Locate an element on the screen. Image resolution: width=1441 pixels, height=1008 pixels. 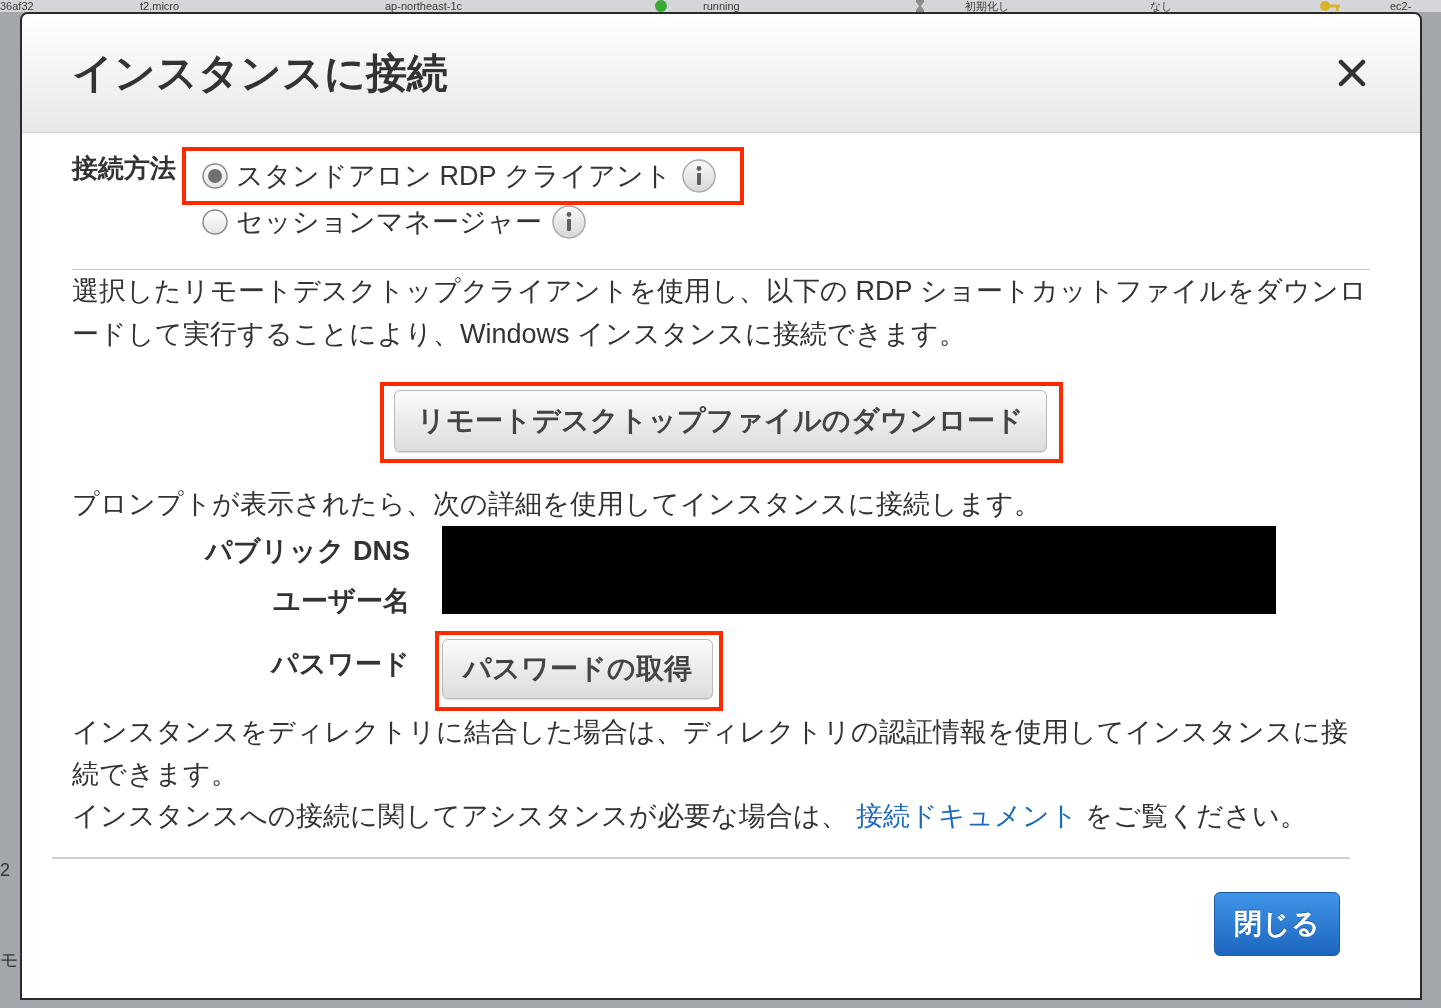
table-cell-text: なし is located at coordinates (1161, 6).